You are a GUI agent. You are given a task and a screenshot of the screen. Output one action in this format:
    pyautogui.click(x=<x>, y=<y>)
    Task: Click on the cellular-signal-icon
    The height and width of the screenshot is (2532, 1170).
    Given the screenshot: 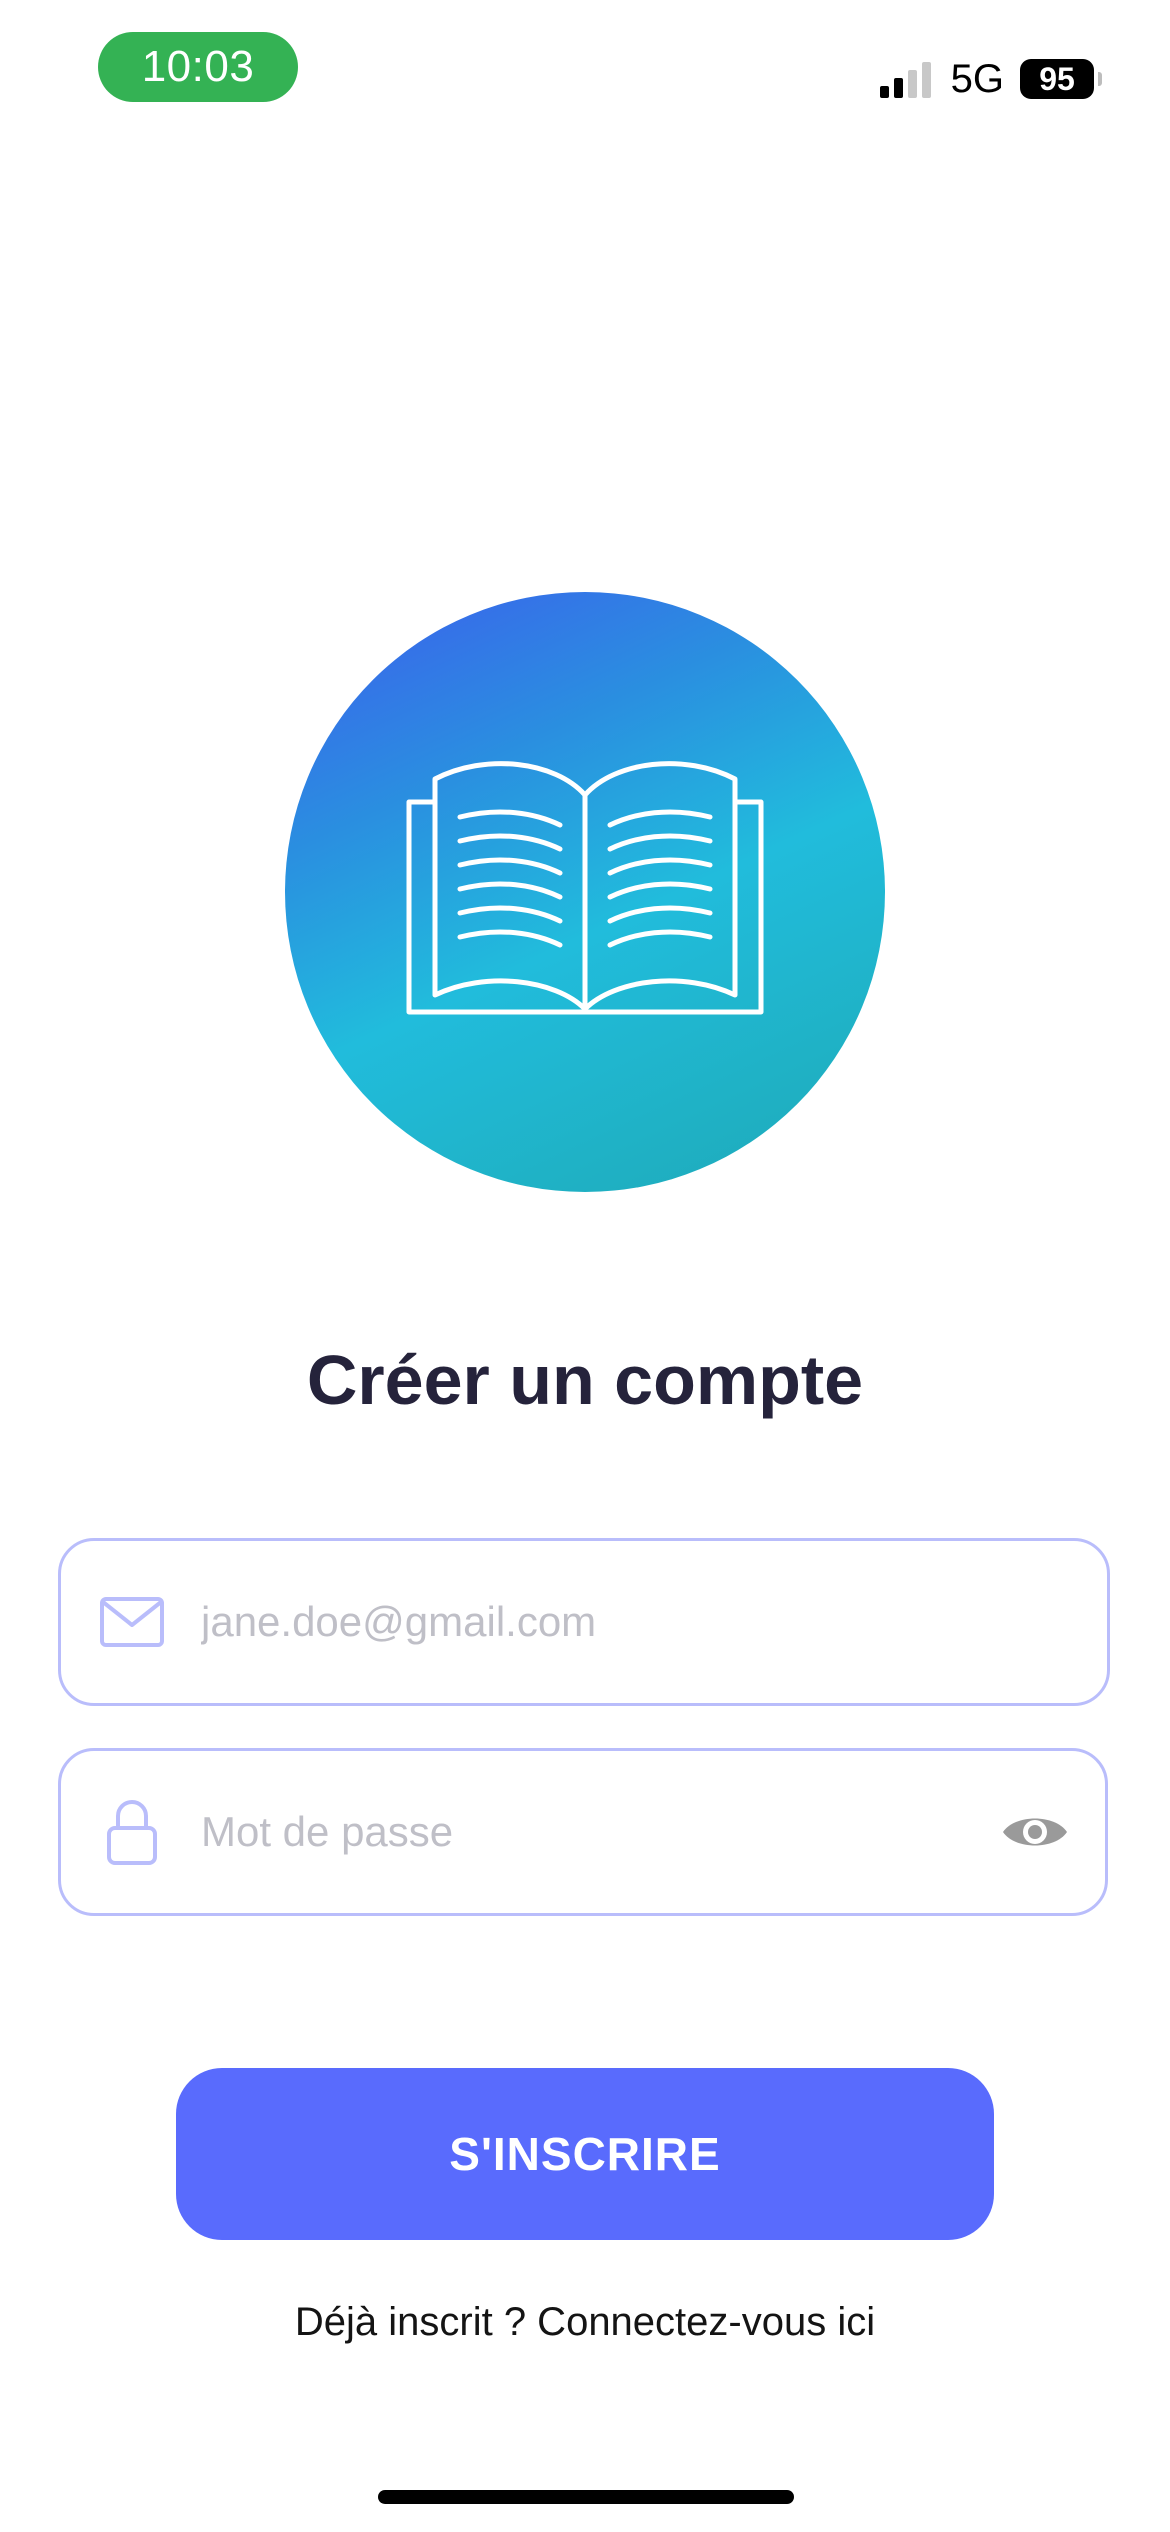 What is the action you would take?
    pyautogui.click(x=905, y=79)
    